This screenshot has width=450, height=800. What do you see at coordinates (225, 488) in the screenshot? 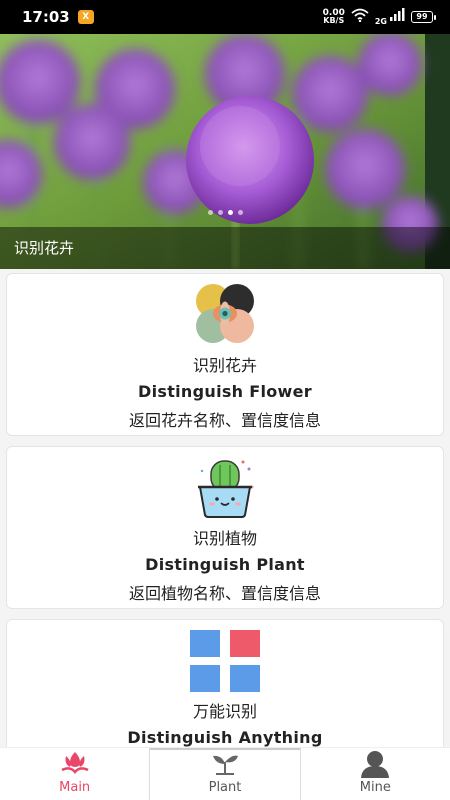
I see `cactus-icon` at bounding box center [225, 488].